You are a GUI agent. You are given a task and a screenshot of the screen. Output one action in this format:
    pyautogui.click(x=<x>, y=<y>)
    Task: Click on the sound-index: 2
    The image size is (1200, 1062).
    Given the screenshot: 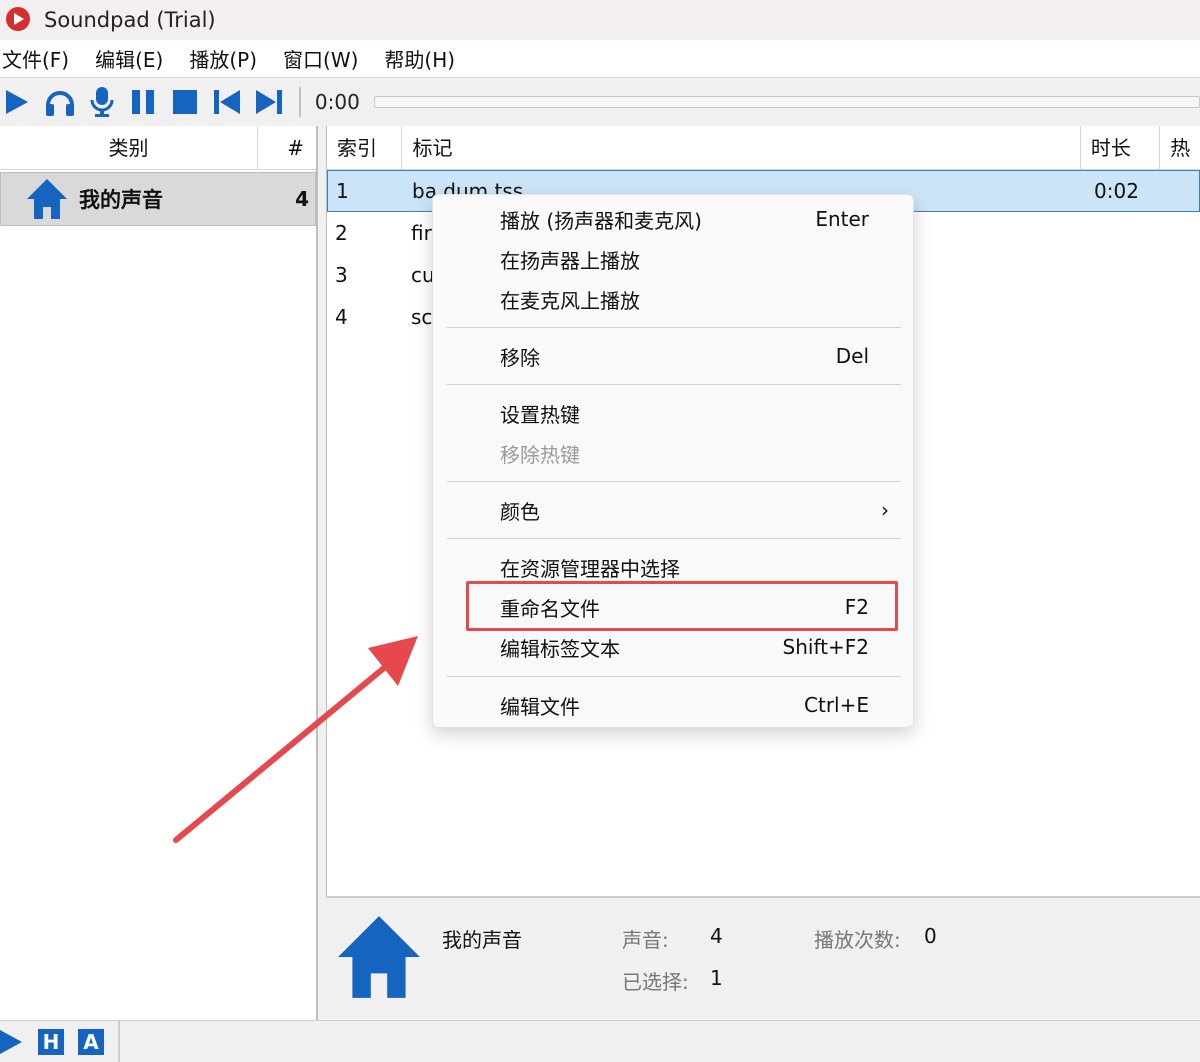 What is the action you would take?
    pyautogui.click(x=341, y=233)
    